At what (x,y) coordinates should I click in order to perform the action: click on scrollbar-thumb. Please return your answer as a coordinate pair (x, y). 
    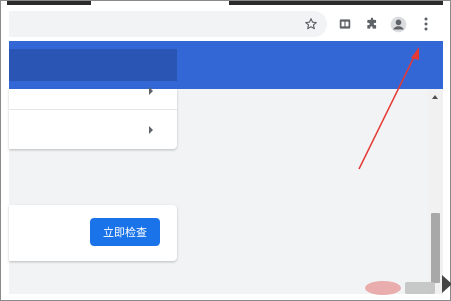
    Looking at the image, I should click on (435, 248).